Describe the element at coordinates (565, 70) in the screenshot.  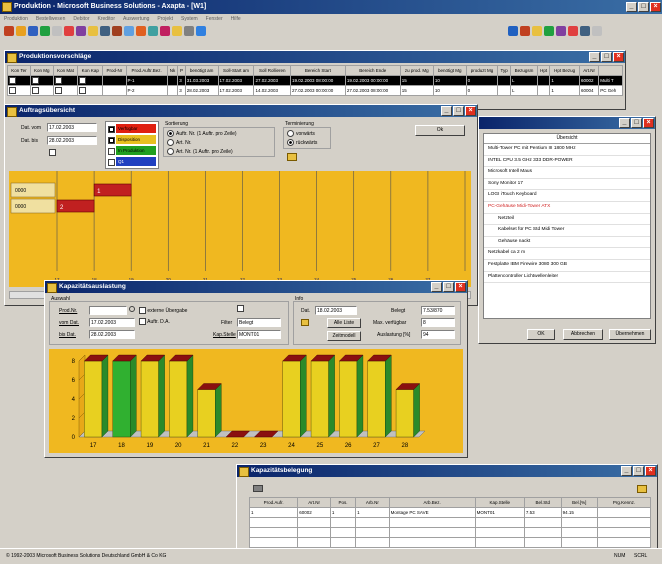
I see `column-header: Hpt Bezug` at that location.